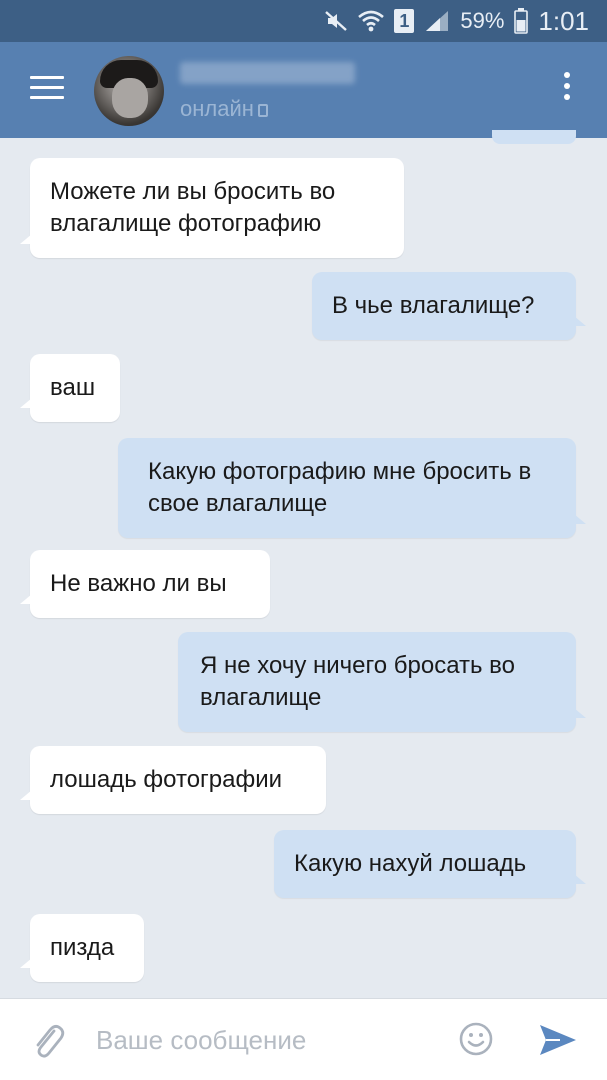  Describe the element at coordinates (410, 863) in the screenshot. I see `message-text: Какую нахуй лошадь` at that location.